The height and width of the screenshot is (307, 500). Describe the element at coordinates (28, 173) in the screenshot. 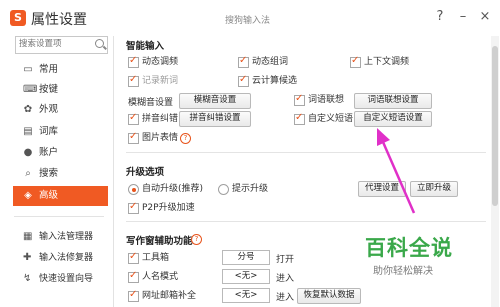

I see `search-icon: ⌕` at that location.